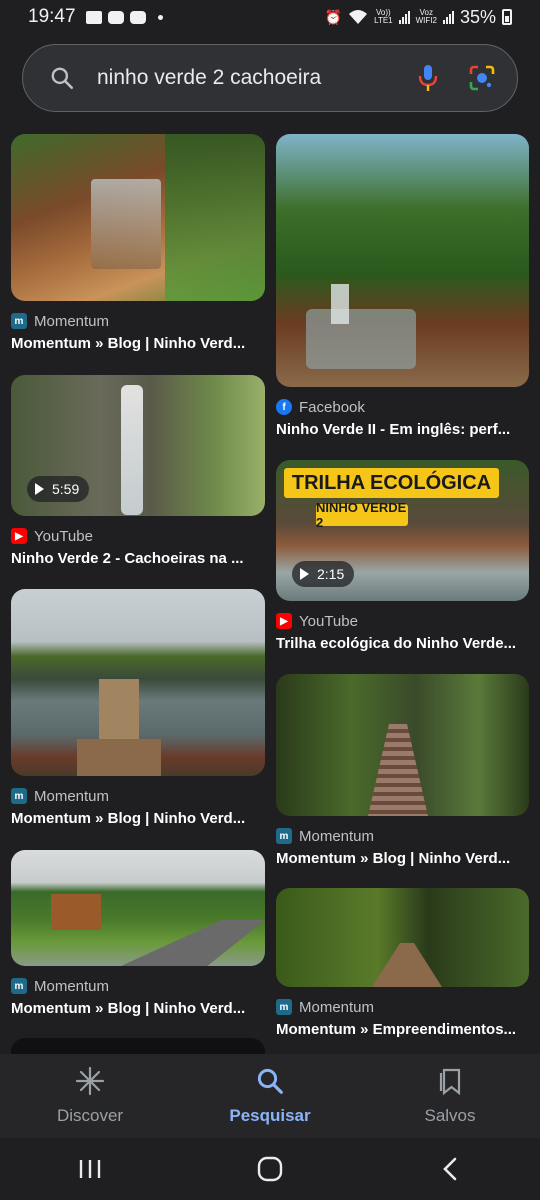 This screenshot has height=1200, width=540. I want to click on network-2-label: Voz WIFI2, so click(426, 17).